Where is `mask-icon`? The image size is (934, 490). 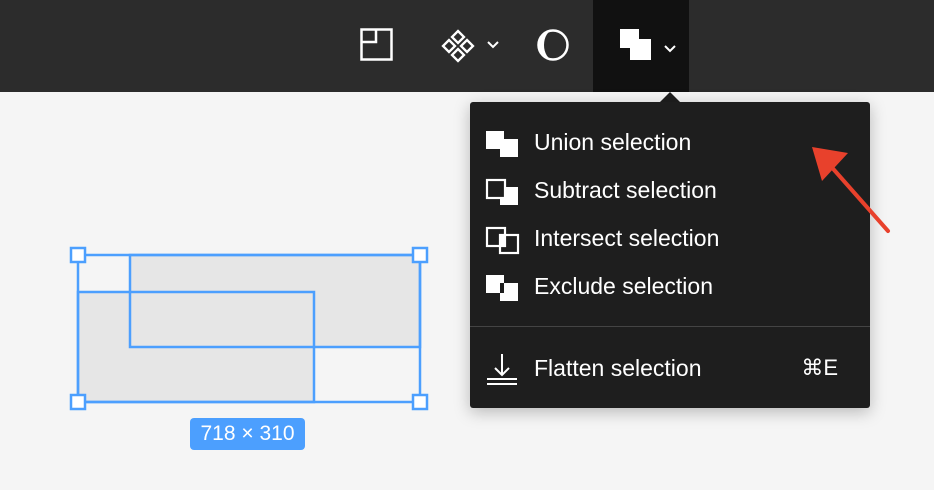 mask-icon is located at coordinates (553, 45).